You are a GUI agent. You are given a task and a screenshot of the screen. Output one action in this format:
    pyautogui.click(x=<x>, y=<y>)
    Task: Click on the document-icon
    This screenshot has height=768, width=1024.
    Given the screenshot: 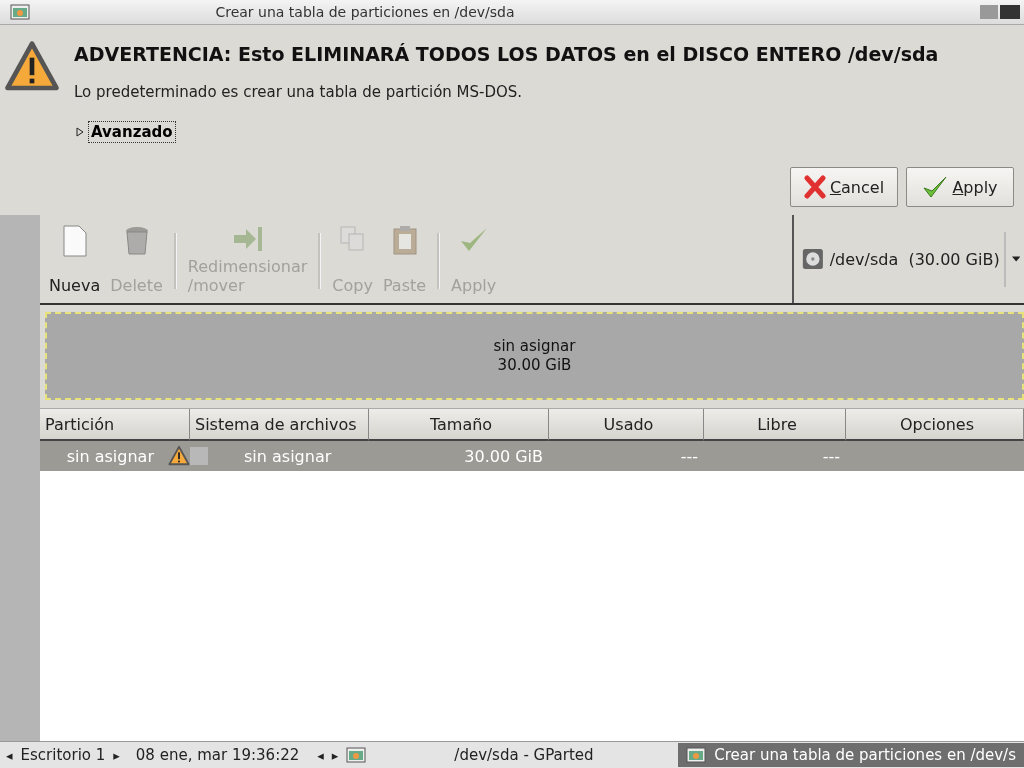 What is the action you would take?
    pyautogui.click(x=74, y=241)
    